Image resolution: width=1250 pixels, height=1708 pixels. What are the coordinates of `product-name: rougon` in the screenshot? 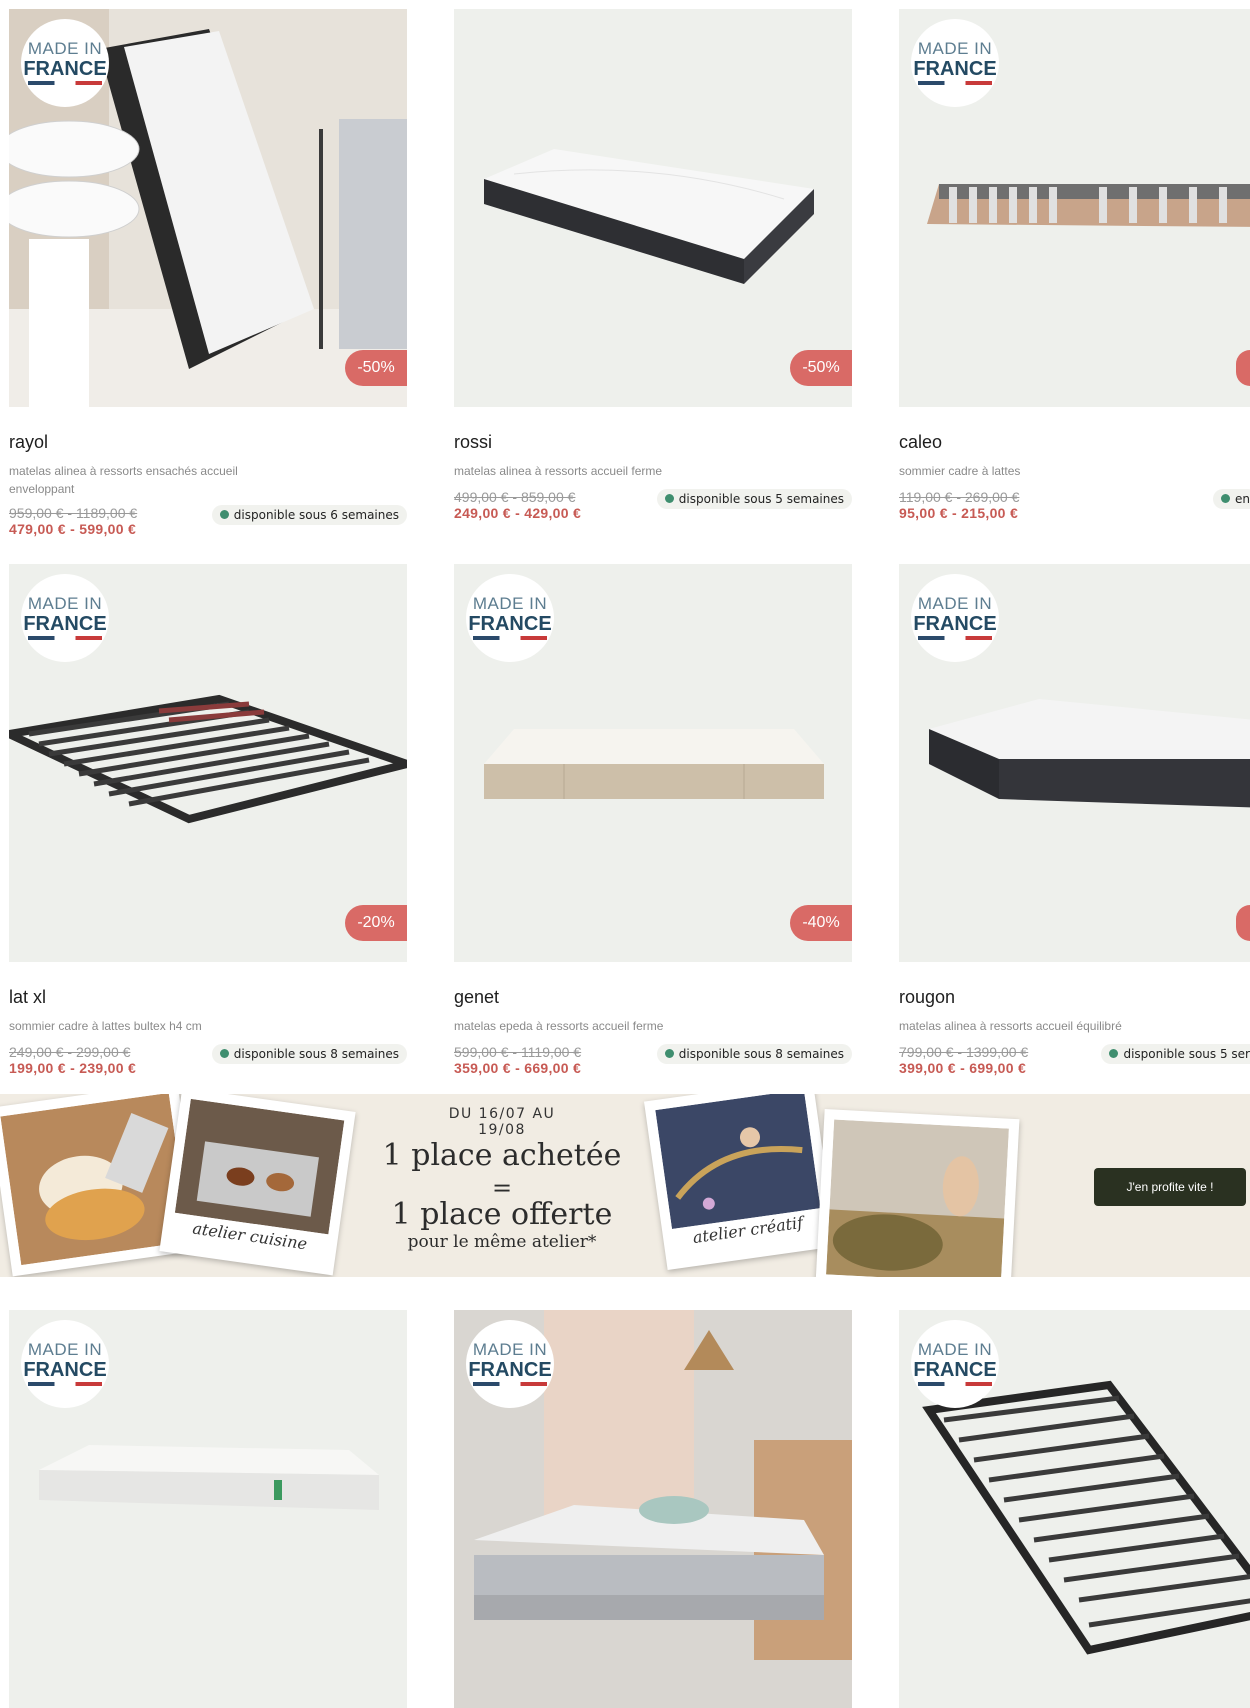 It's located at (927, 997).